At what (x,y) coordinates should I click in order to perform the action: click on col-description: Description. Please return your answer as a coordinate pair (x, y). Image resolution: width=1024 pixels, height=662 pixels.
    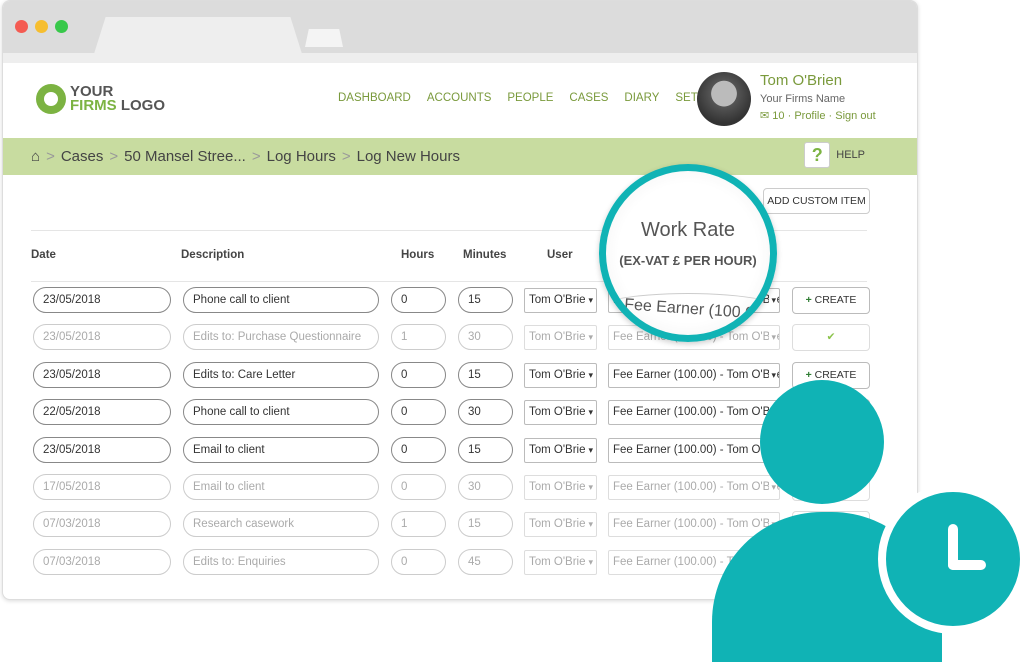
    Looking at the image, I should click on (213, 255).